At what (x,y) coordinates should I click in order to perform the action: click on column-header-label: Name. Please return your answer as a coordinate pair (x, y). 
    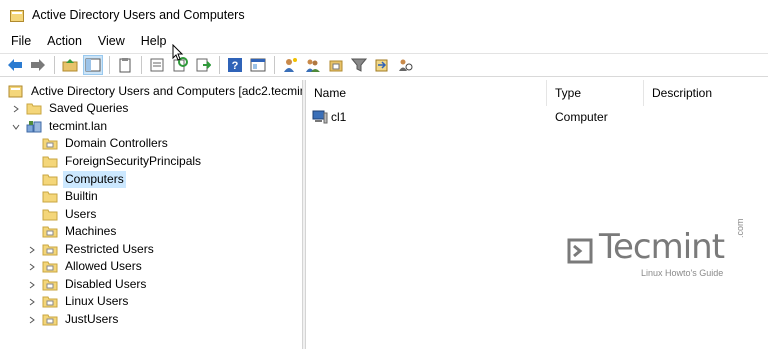
    Looking at the image, I should click on (330, 93).